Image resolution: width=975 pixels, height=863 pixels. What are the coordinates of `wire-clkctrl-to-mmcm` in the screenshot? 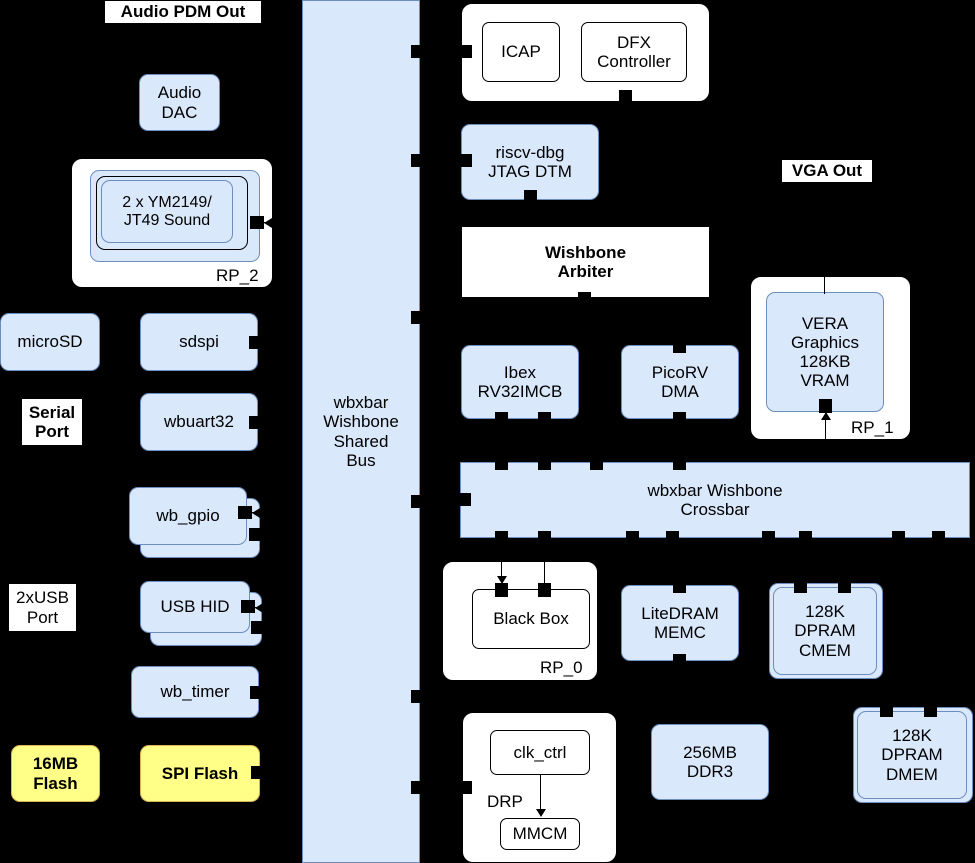 It's located at (540, 793).